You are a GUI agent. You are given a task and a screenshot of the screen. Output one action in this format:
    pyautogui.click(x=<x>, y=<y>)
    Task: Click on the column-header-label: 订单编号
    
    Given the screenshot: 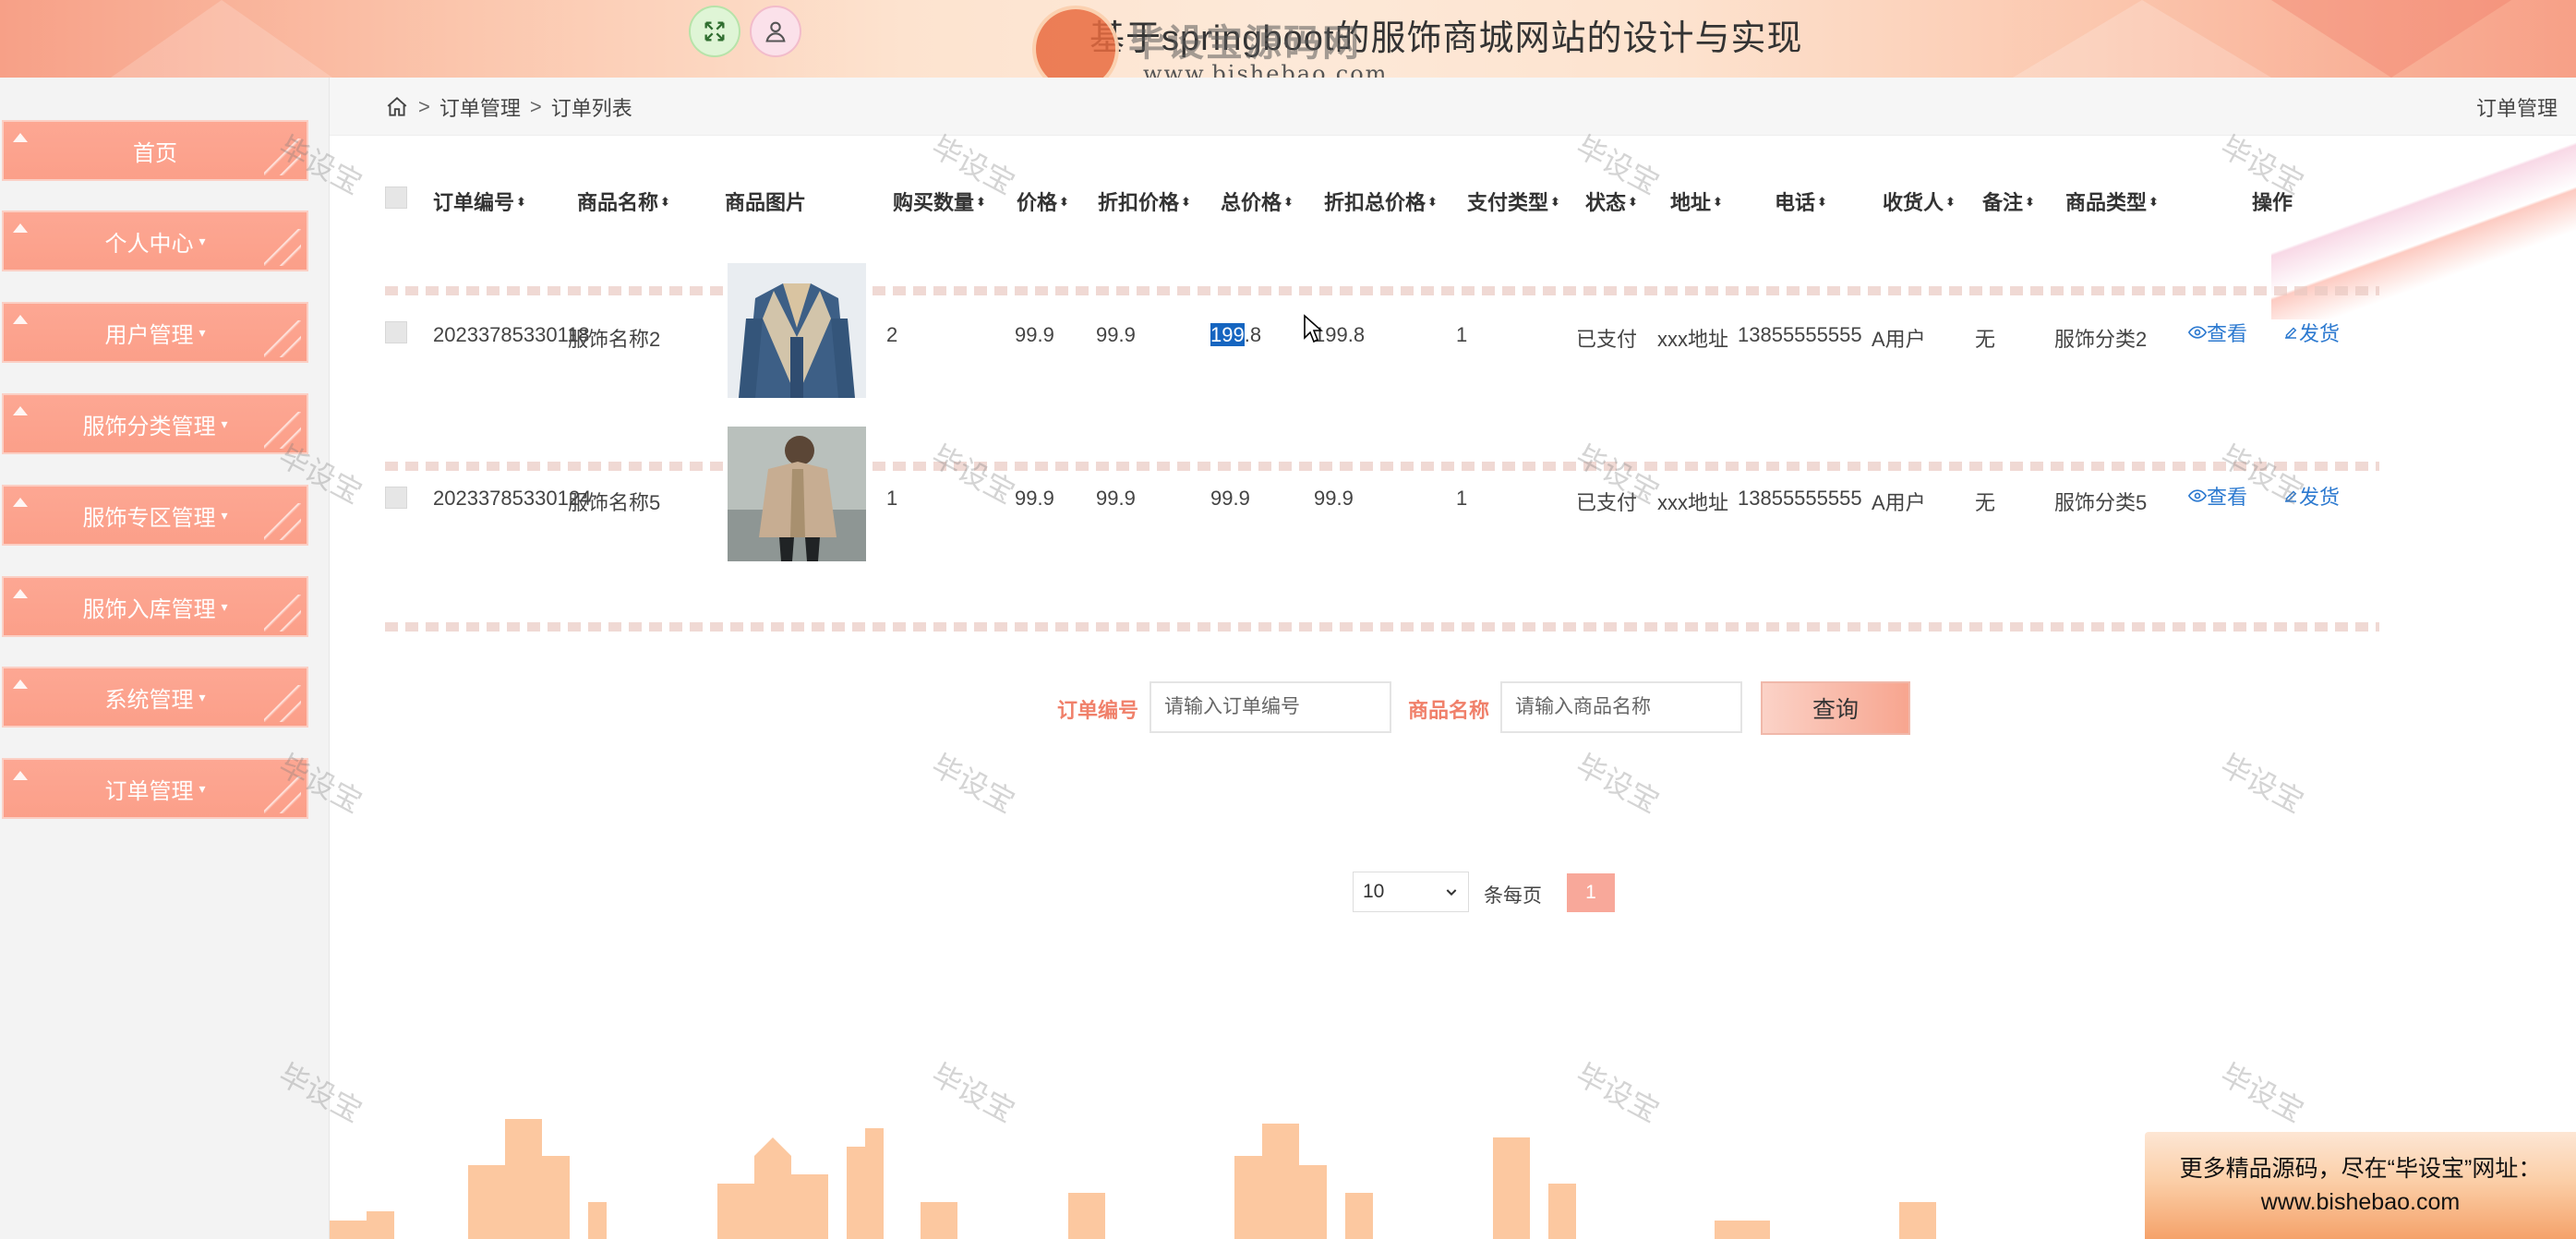 What is the action you would take?
    pyautogui.click(x=474, y=202)
    